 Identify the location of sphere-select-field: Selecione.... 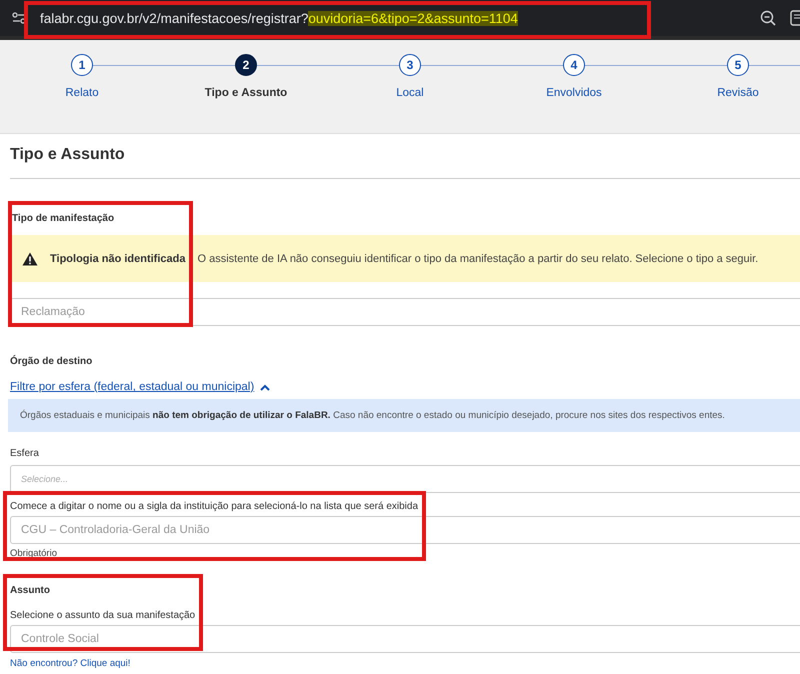
(405, 479).